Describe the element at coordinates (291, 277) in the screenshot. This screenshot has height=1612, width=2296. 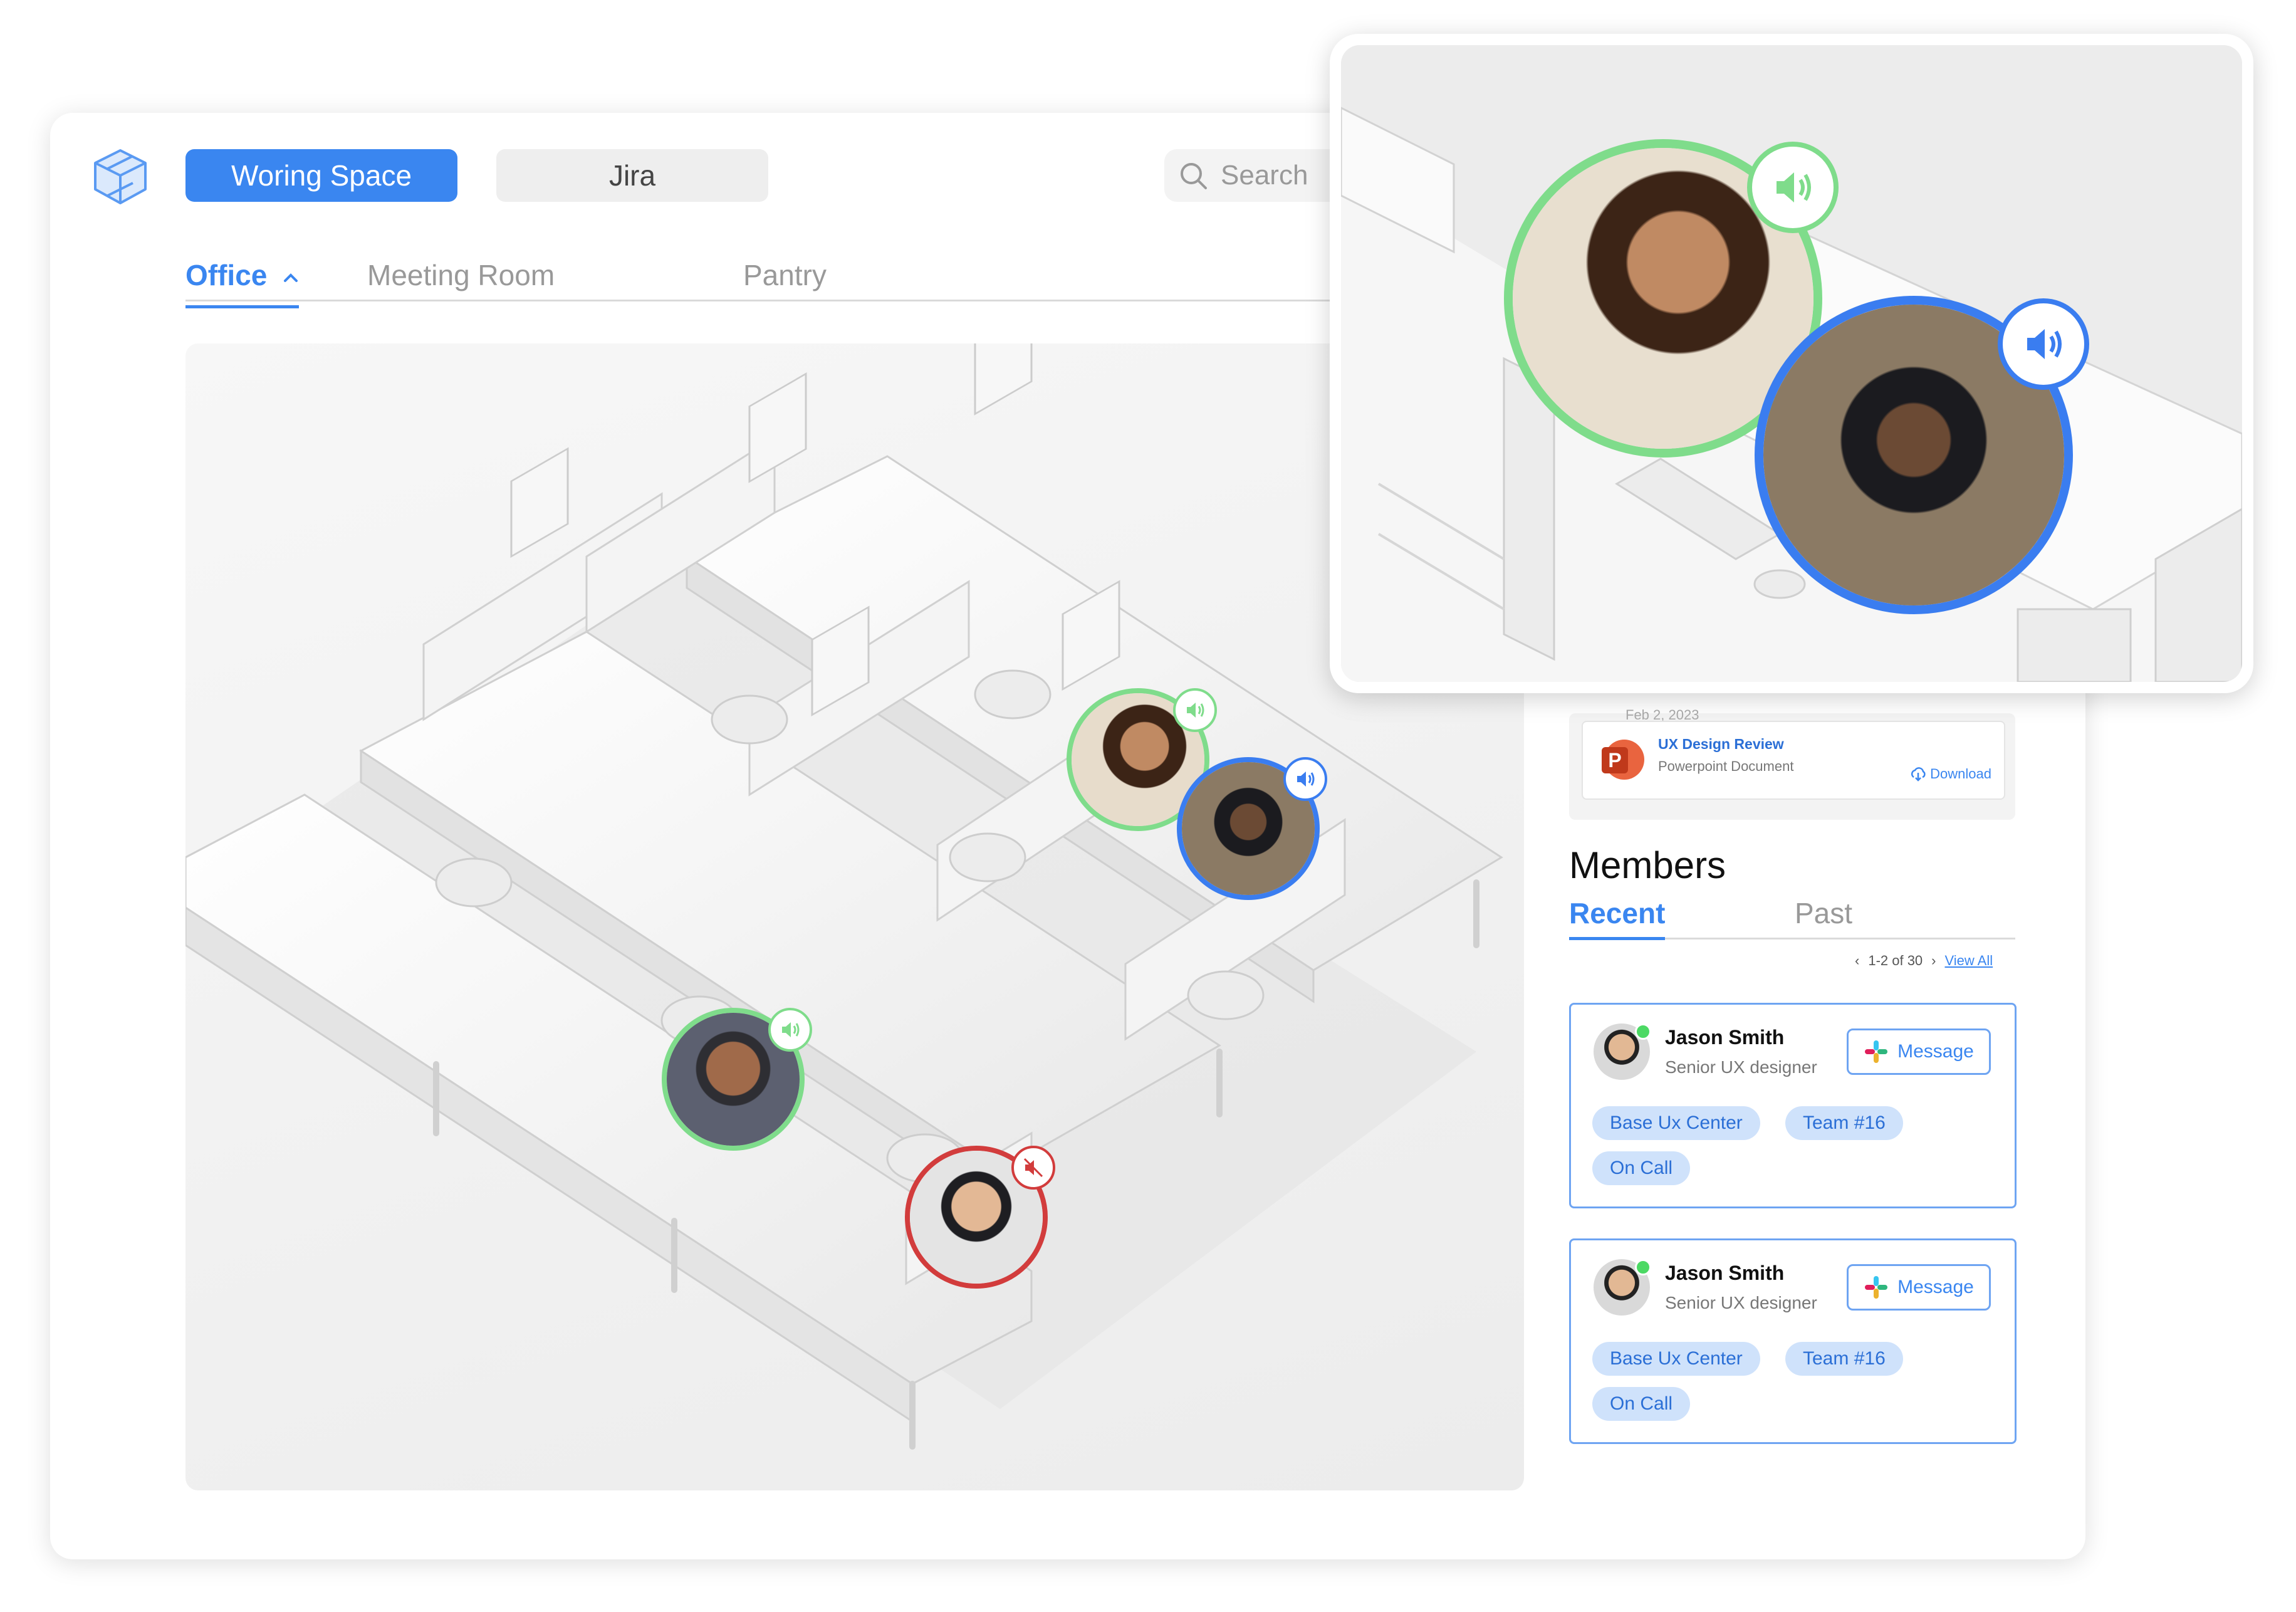
I see `chevron-up-icon` at that location.